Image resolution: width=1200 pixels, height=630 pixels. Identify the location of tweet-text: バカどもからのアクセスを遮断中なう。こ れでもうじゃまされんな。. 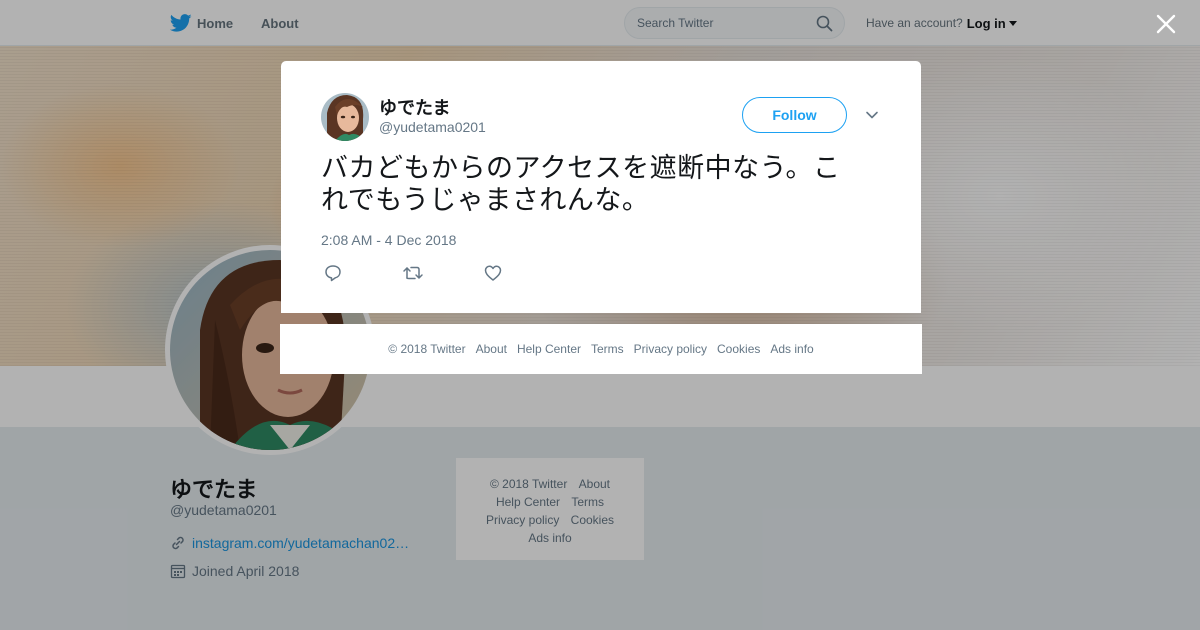
(601, 185).